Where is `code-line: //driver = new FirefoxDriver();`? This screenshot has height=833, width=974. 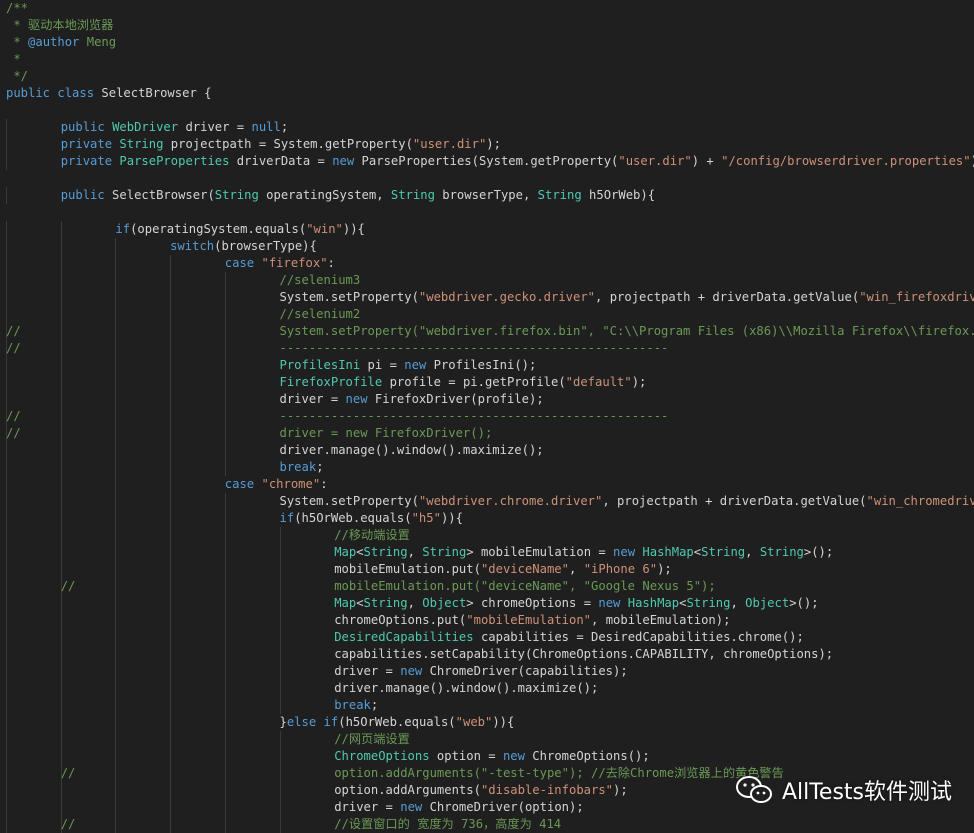
code-line: //driver = new FirefoxDriver(); is located at coordinates (487, 433).